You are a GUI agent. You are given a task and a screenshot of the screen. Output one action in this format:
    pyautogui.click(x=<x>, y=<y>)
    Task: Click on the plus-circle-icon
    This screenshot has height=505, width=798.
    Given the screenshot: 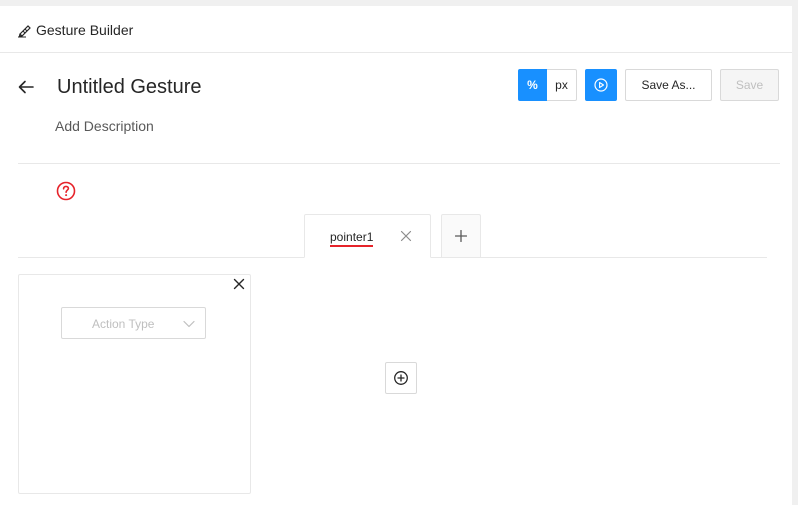 What is the action you would take?
    pyautogui.click(x=401, y=378)
    